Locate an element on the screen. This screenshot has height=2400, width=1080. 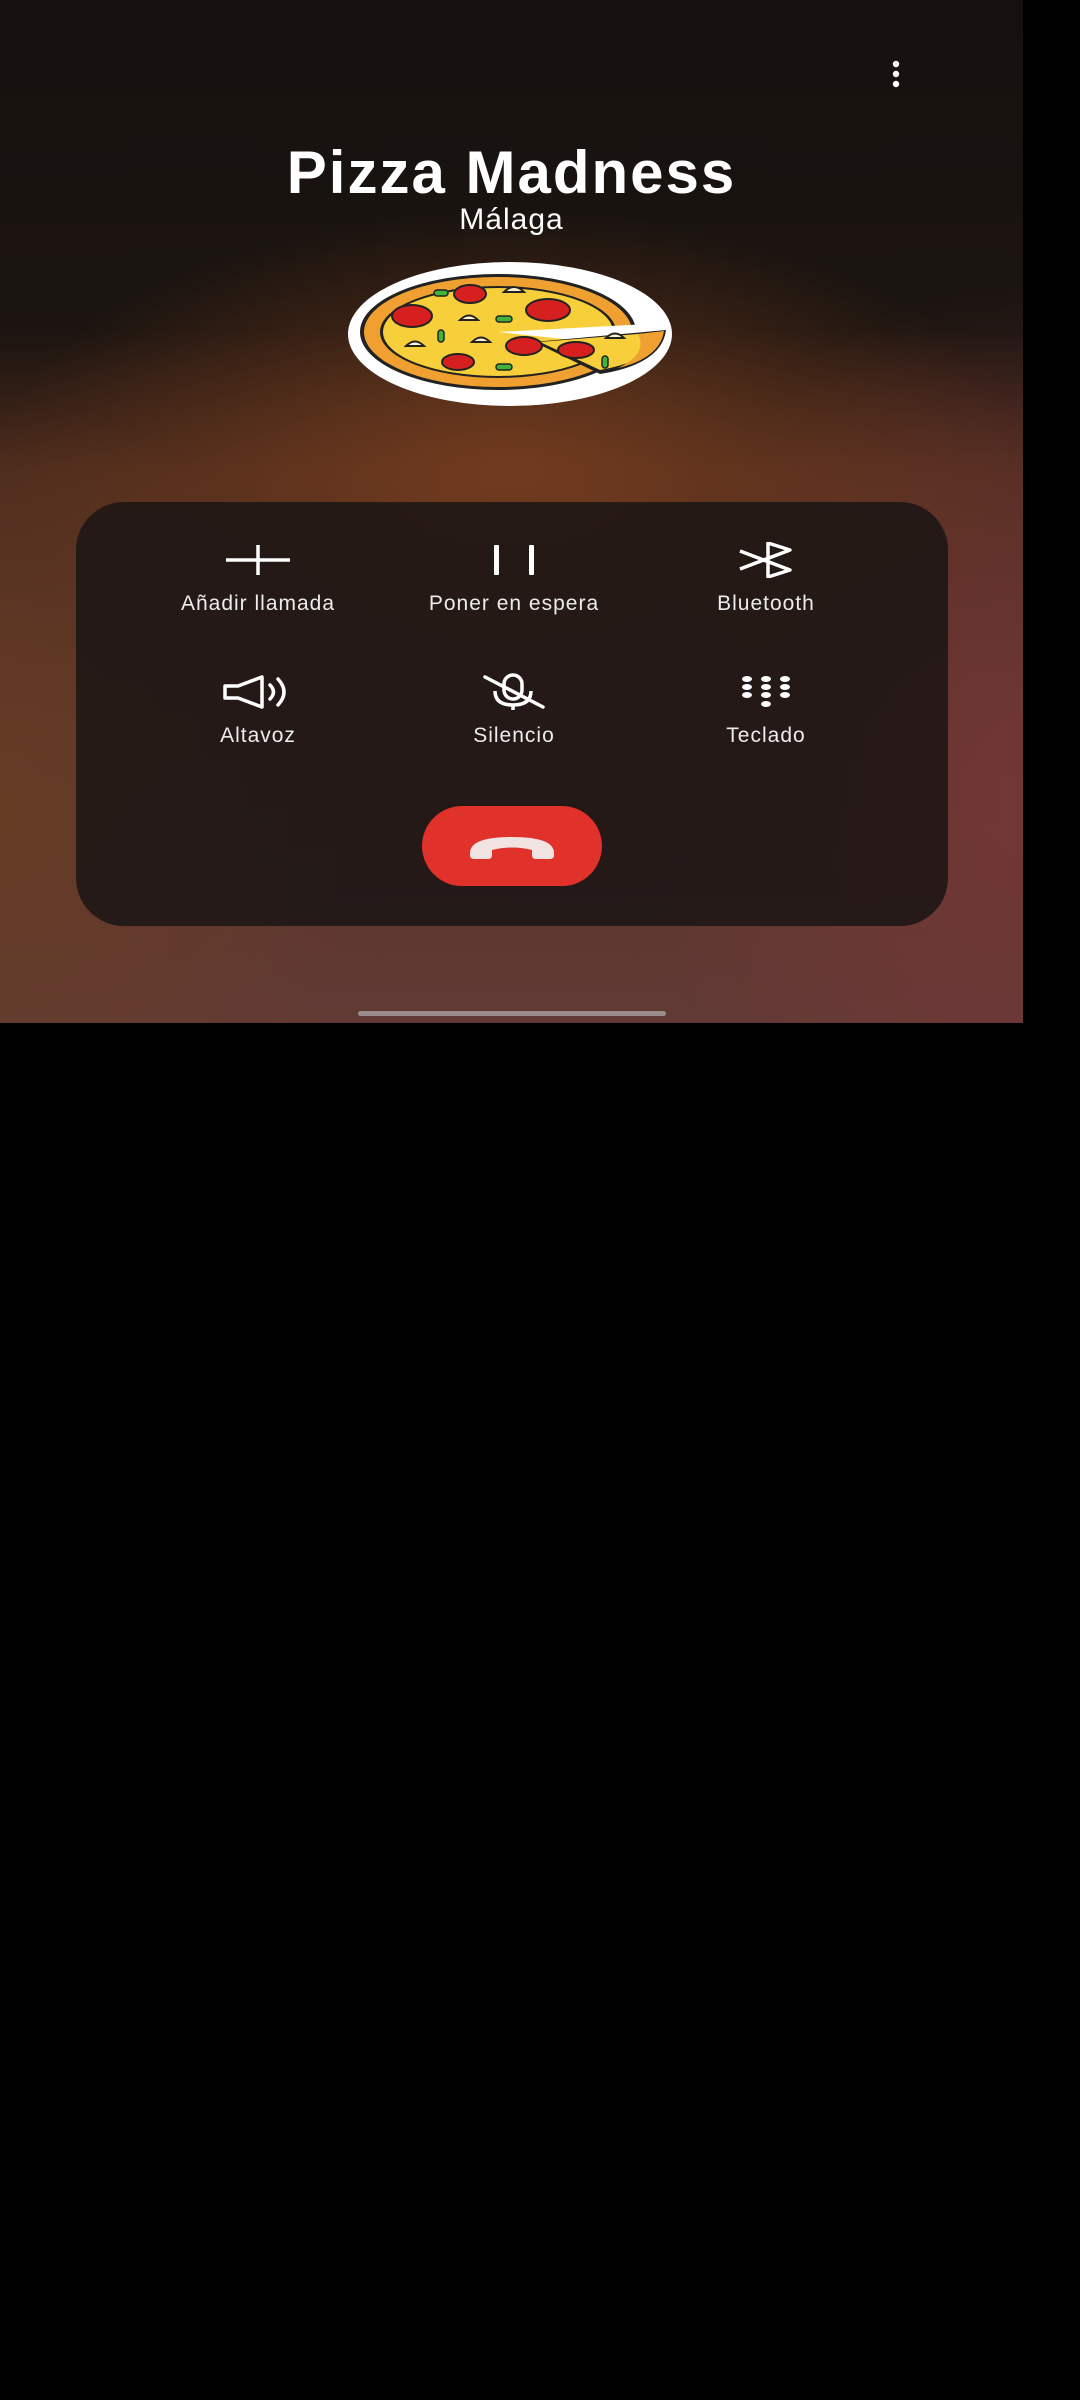
add-call-button: Añadir llamada is located at coordinates (258, 586).